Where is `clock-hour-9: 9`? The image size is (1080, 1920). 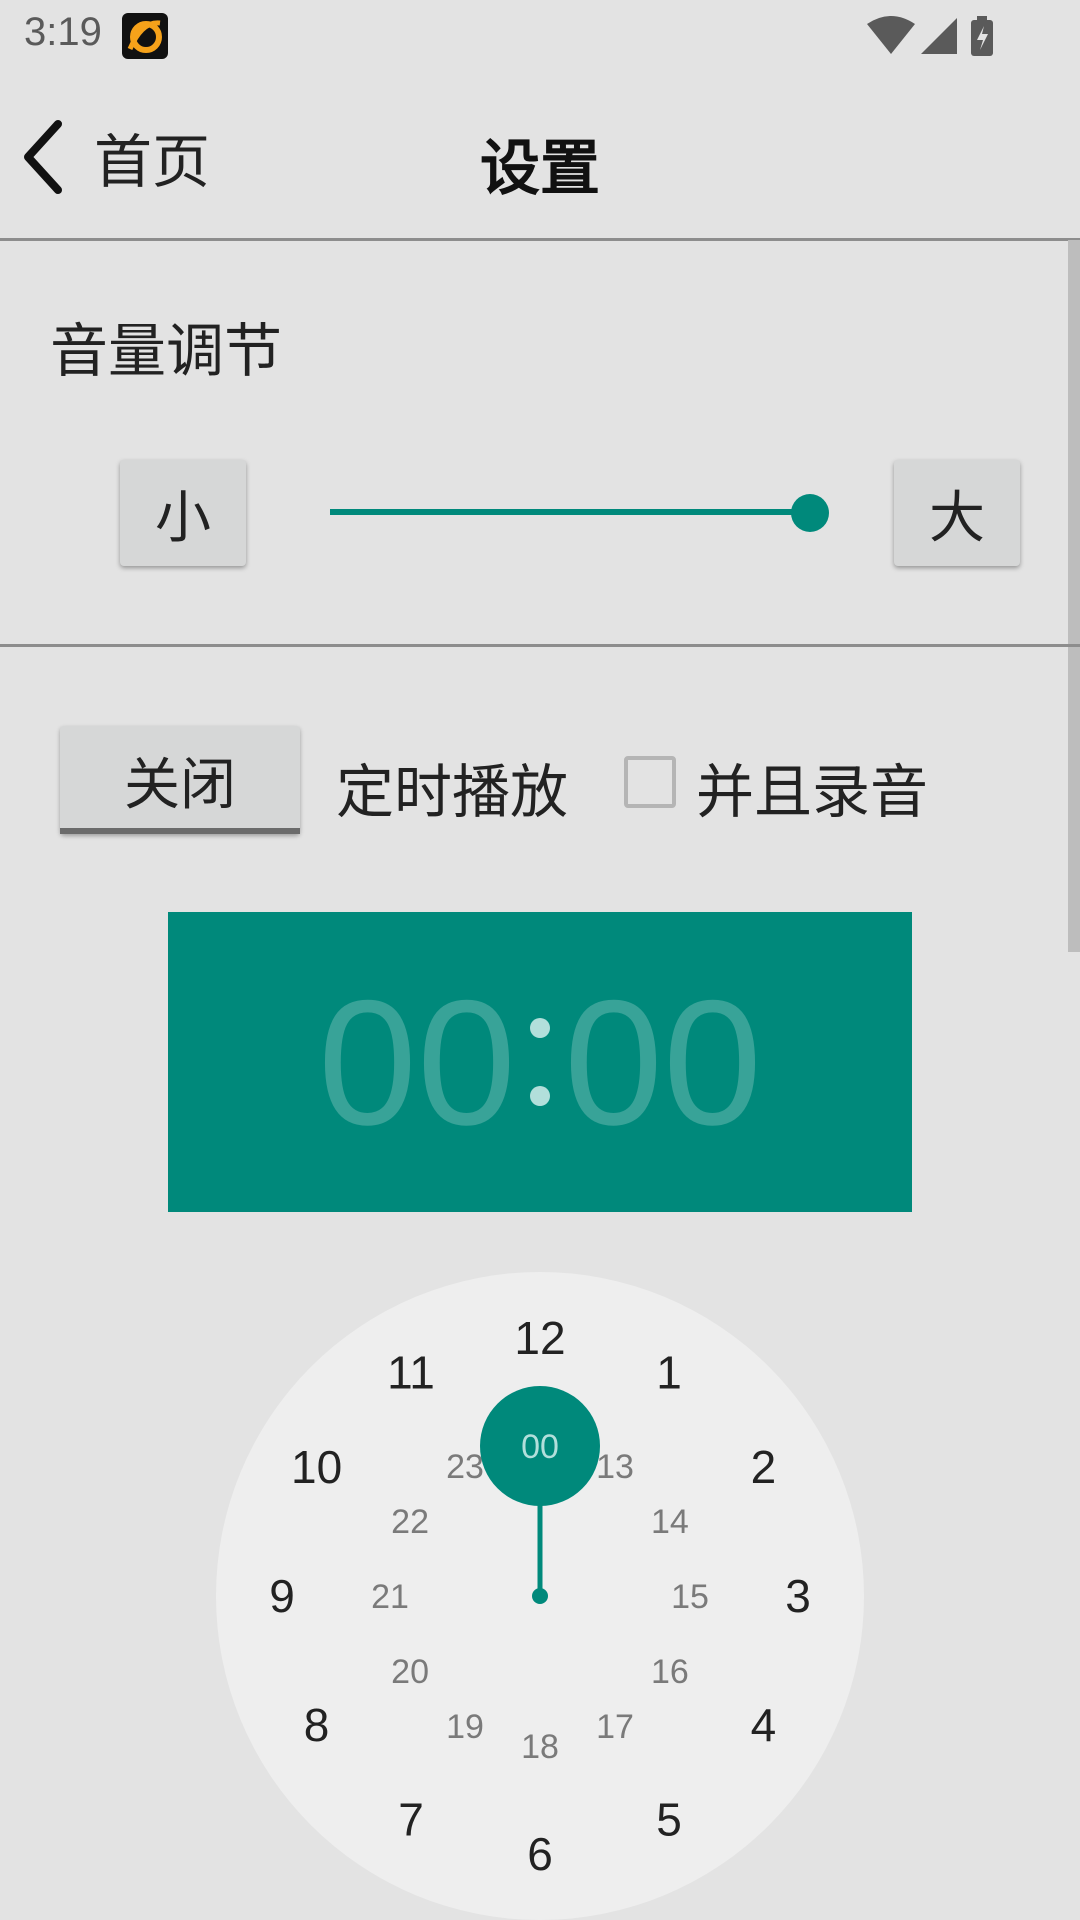
clock-hour-9: 9 is located at coordinates (282, 1596).